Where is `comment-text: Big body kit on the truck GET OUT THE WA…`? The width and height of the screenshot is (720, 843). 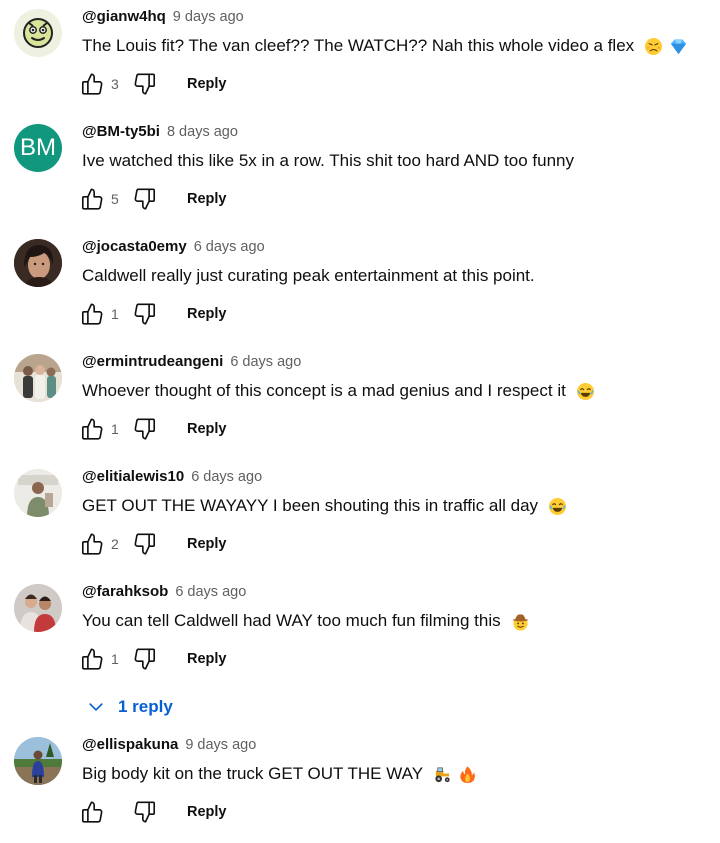
comment-text: Big body kit on the truck GET OUT THE WA… is located at coordinates (279, 774).